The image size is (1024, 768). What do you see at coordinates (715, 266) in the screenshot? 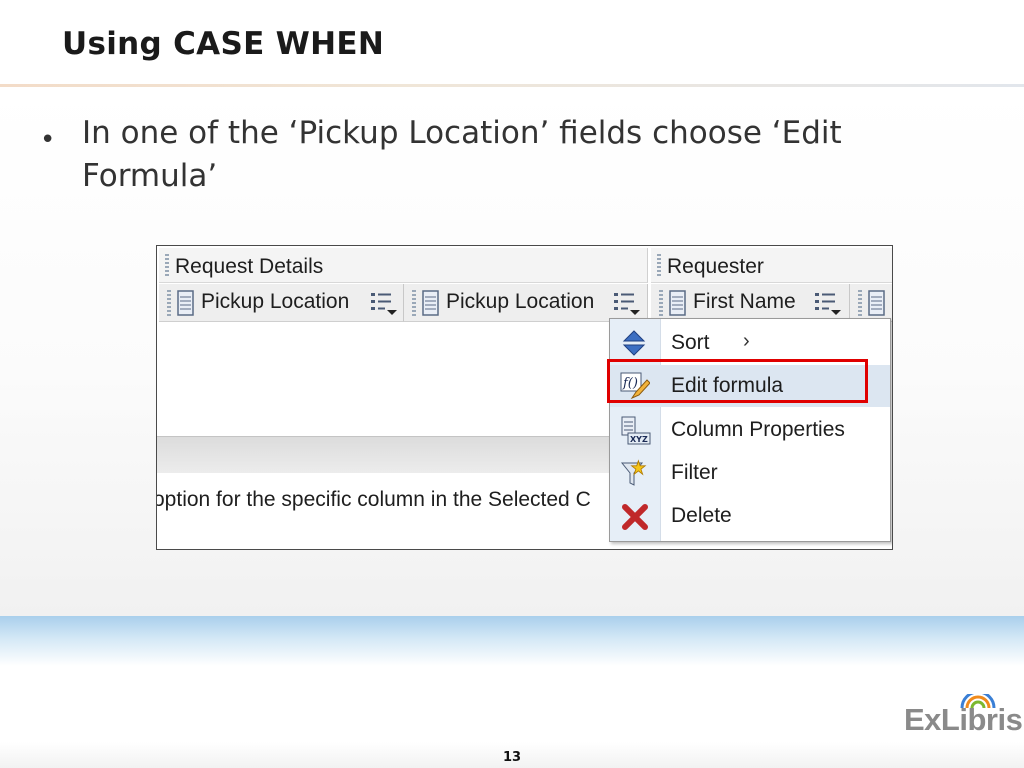
I see `group-header-label: Requester` at bounding box center [715, 266].